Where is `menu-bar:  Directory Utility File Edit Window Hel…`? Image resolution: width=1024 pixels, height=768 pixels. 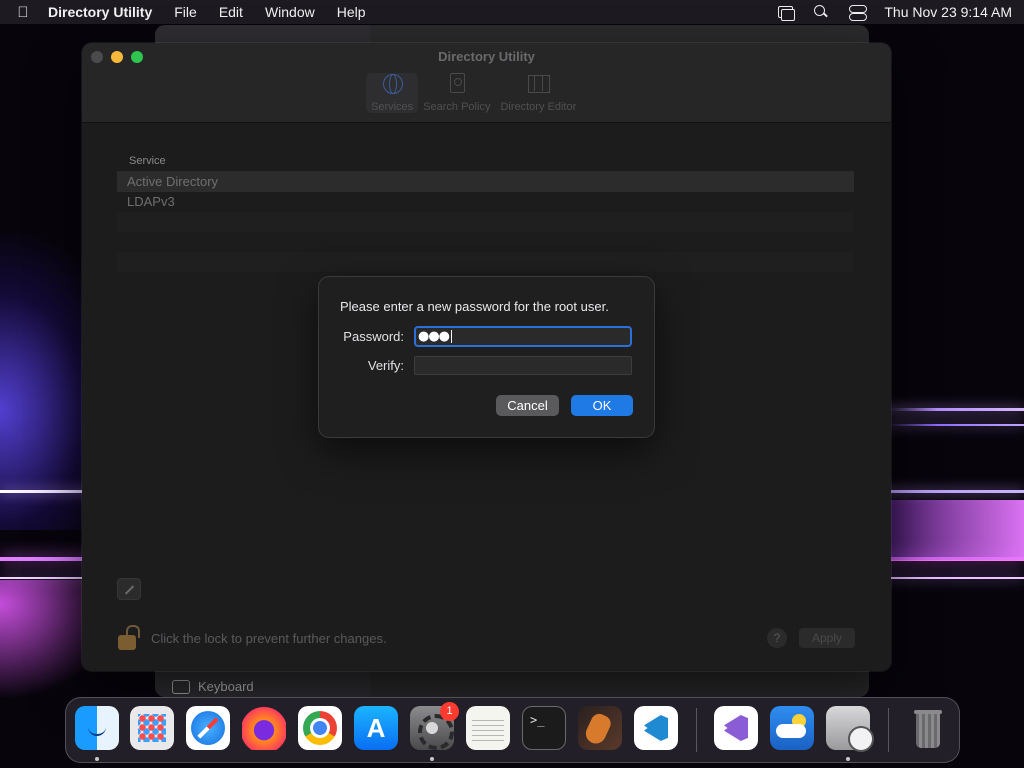 menu-bar:  Directory Utility File Edit Window Hel… is located at coordinates (512, 12).